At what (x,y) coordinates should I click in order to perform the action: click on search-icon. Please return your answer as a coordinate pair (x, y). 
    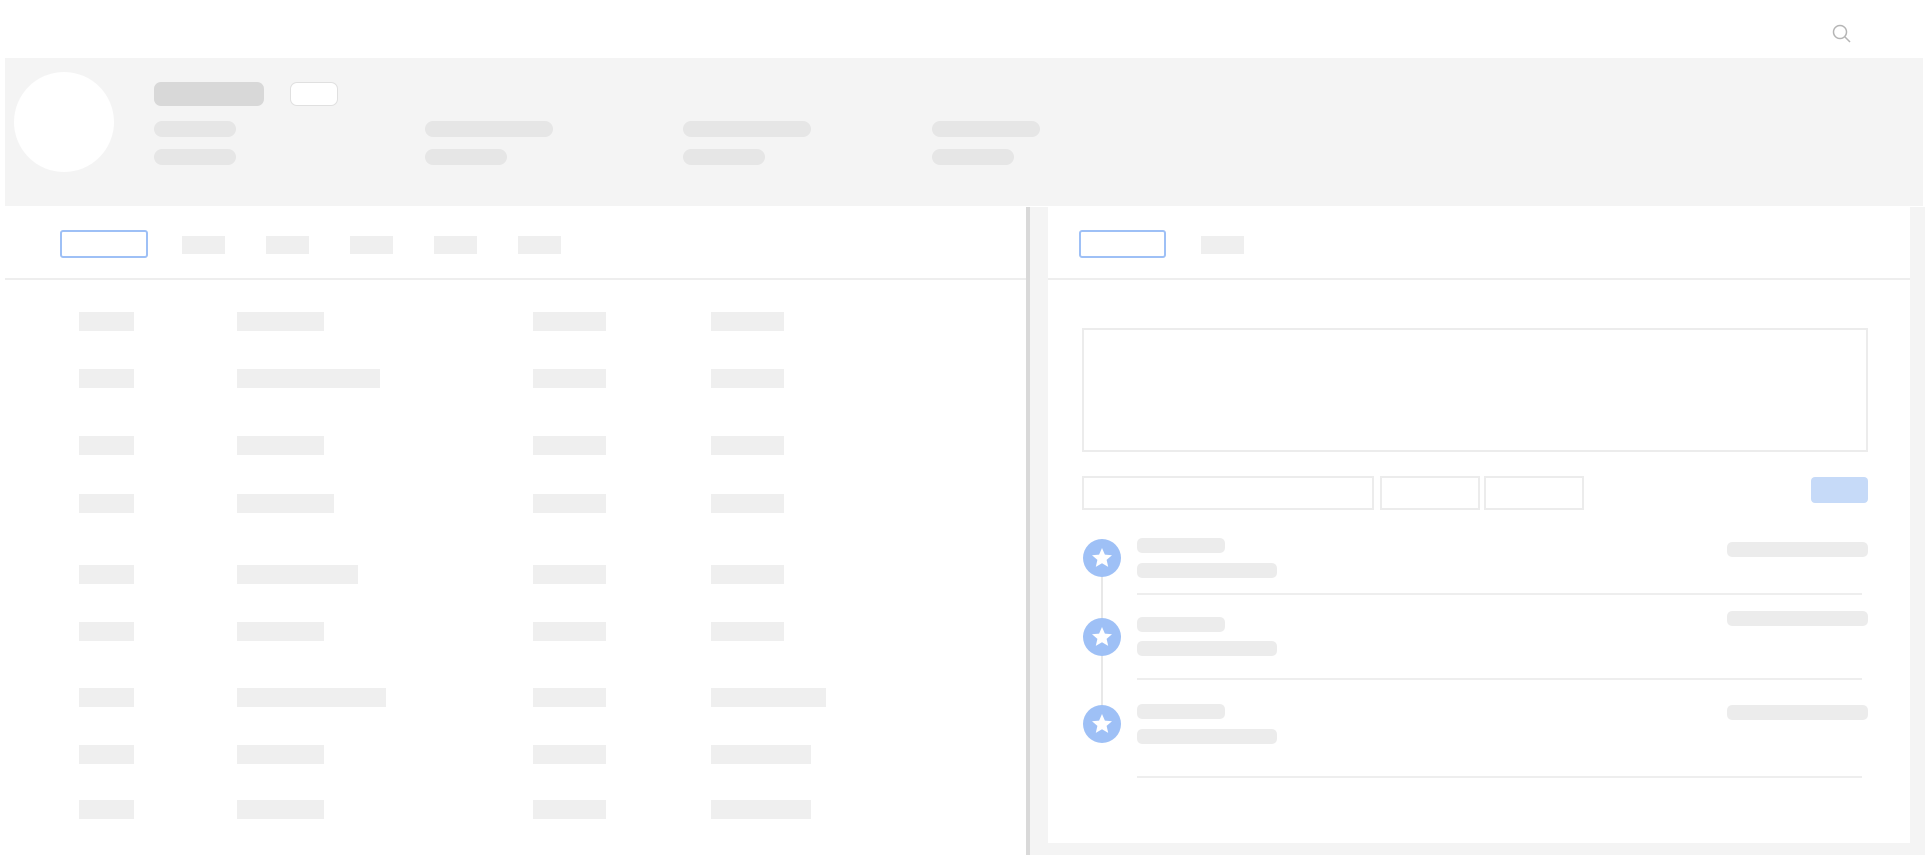
    Looking at the image, I should click on (1842, 34).